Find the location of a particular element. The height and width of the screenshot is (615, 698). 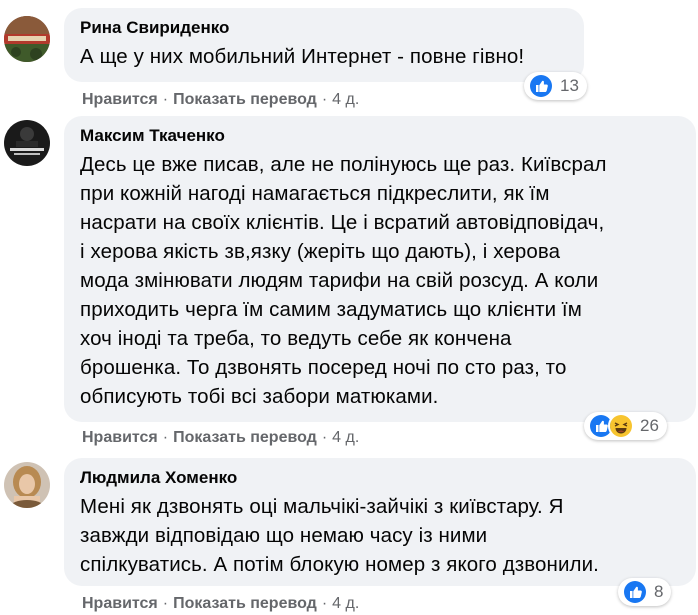

reactions-badge: 26 is located at coordinates (625, 426).